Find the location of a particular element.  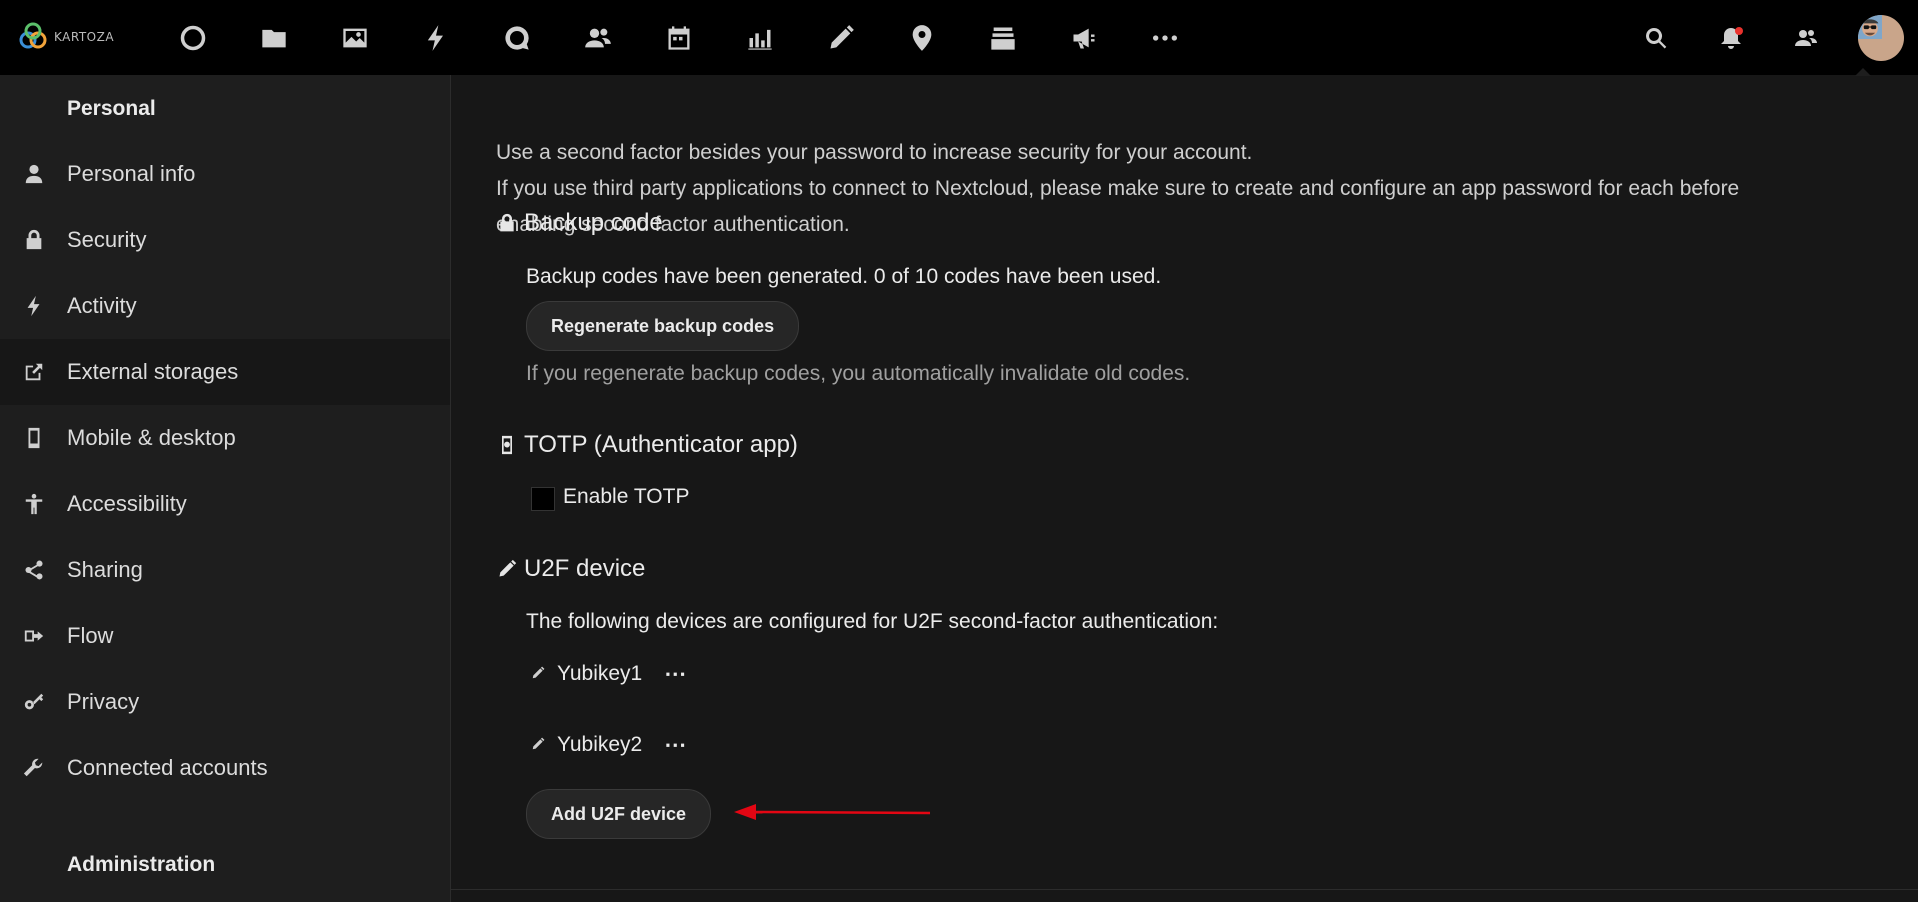

sidebar-item-activity: Activity is located at coordinates (225, 306).